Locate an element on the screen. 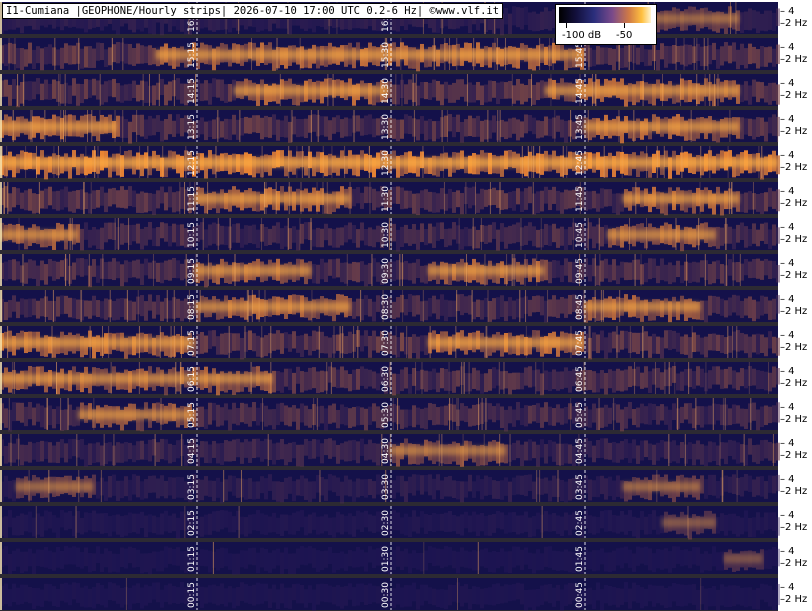  time-label: 03:30 is located at coordinates (386, 487).